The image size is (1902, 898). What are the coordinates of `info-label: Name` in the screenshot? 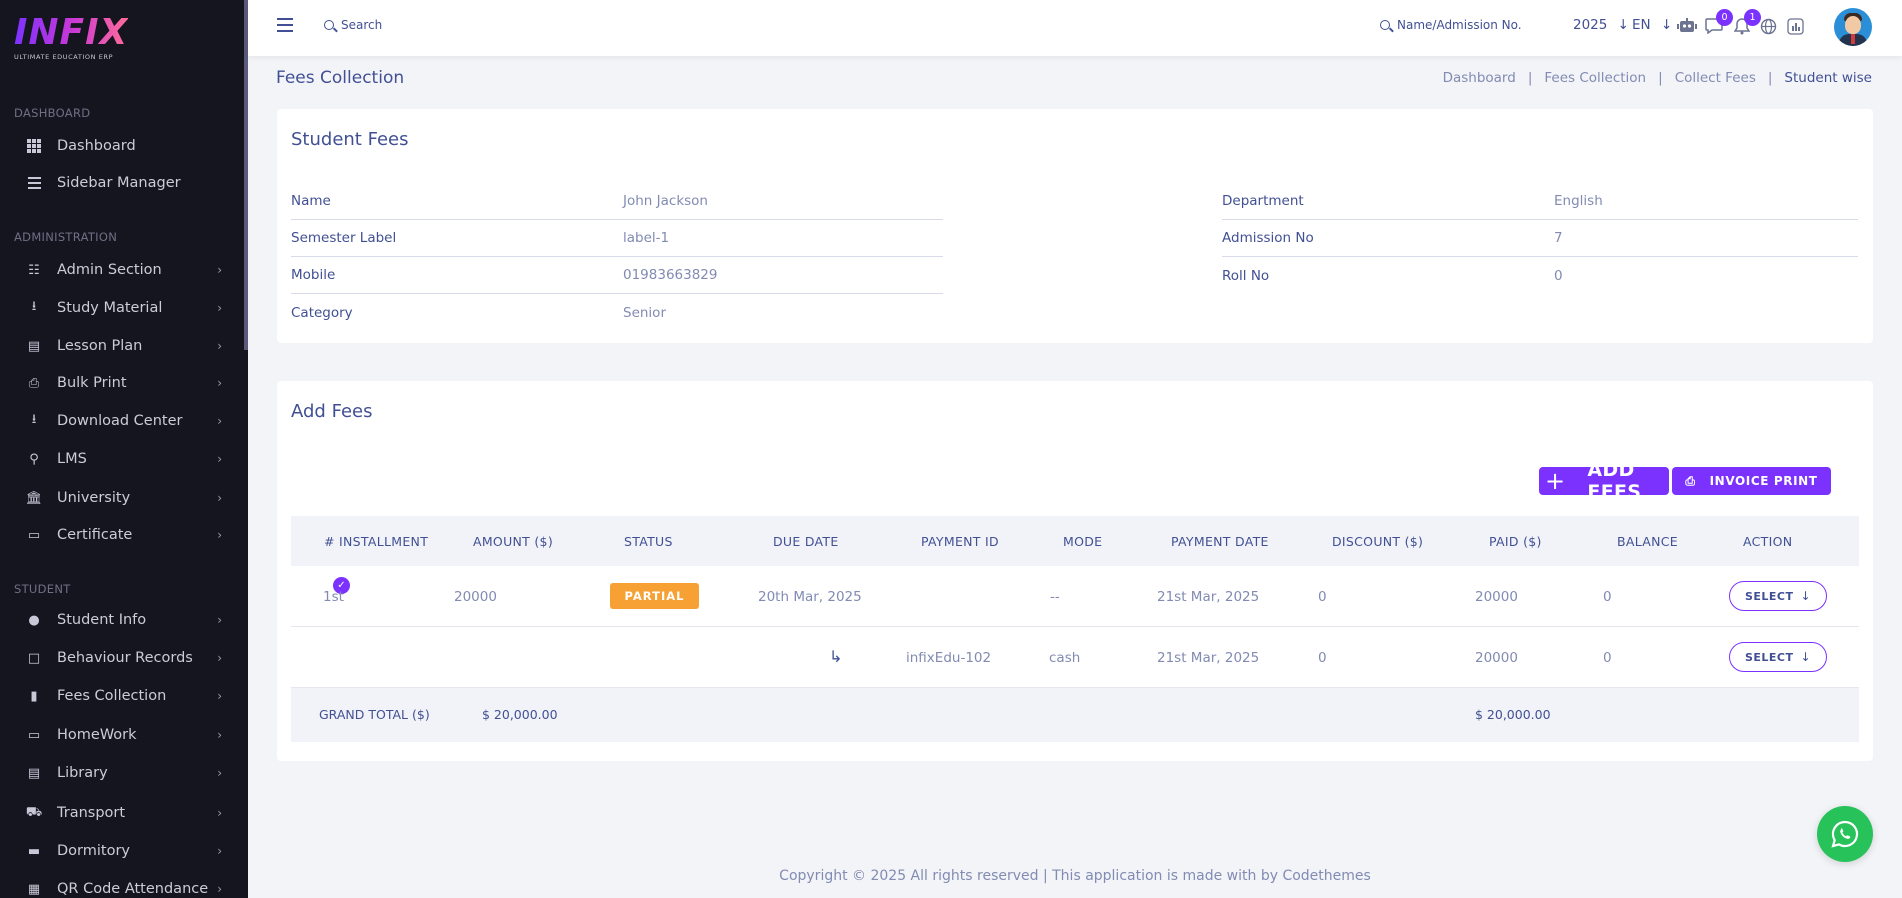 It's located at (311, 201).